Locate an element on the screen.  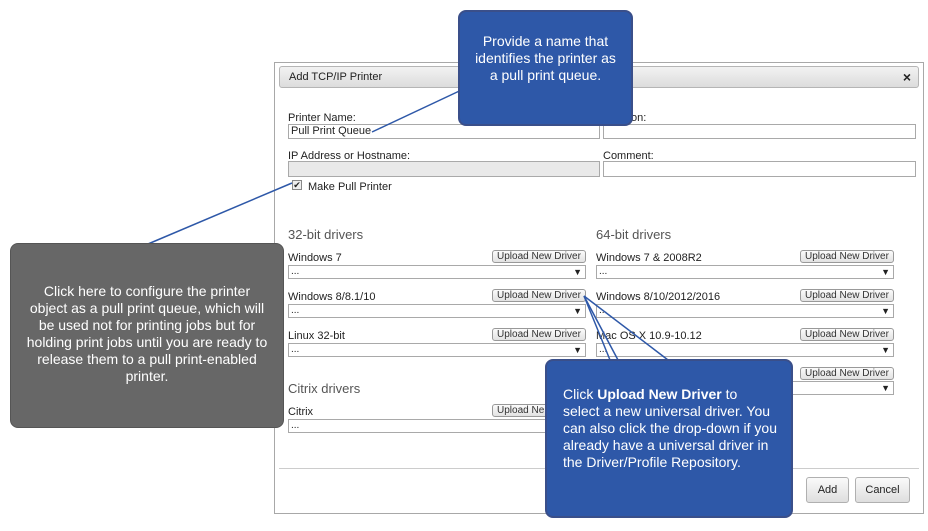
driver-select-macos: ... ▼ is located at coordinates (745, 350).